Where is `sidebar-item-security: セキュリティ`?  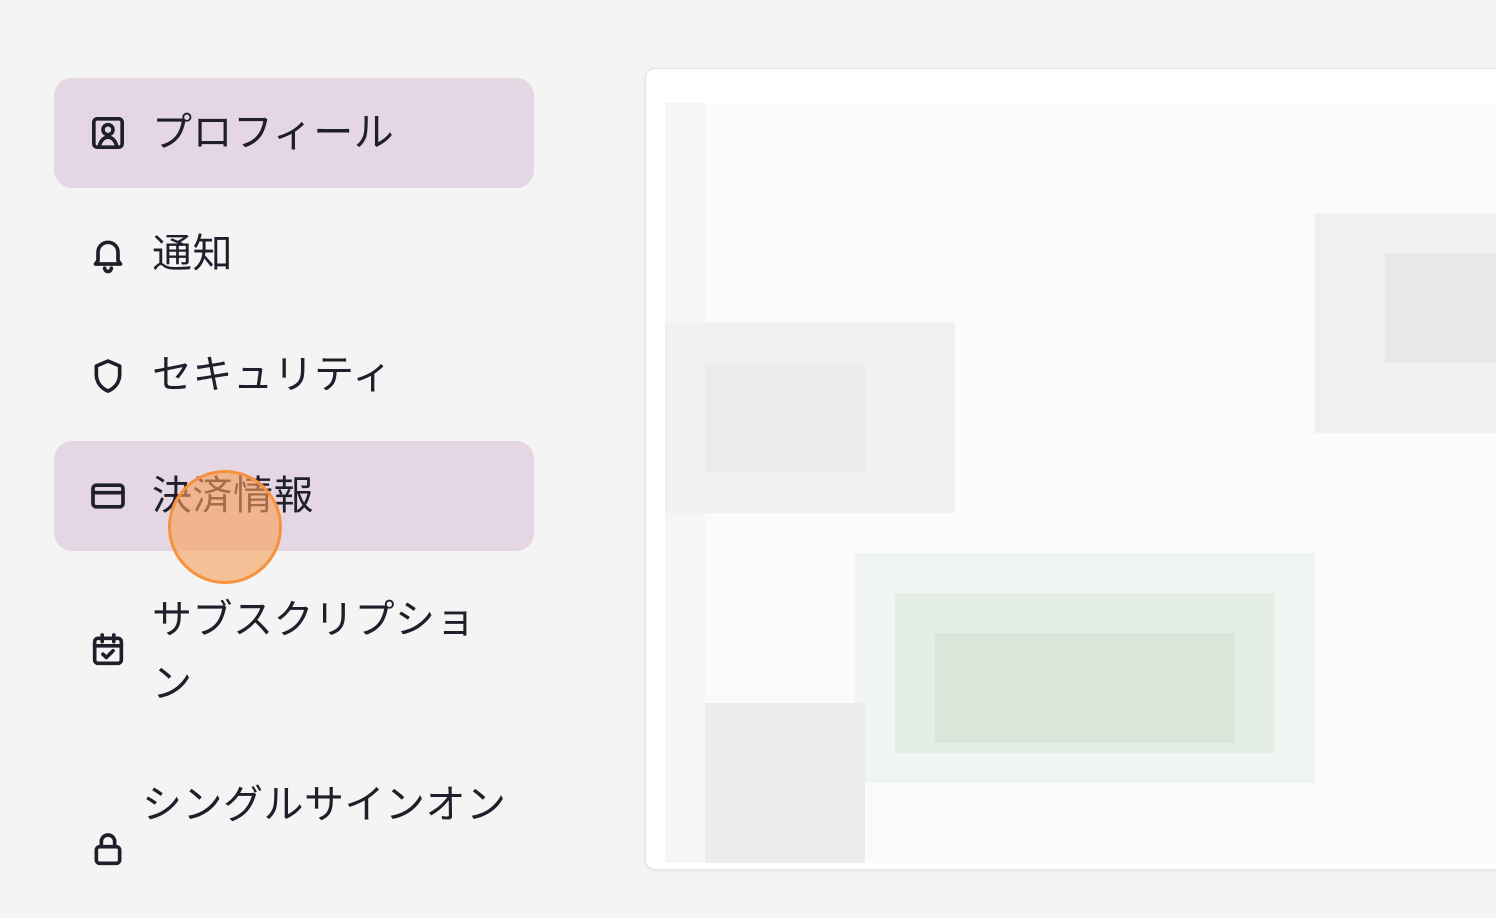
sidebar-item-security: セキュリティ is located at coordinates (294, 375).